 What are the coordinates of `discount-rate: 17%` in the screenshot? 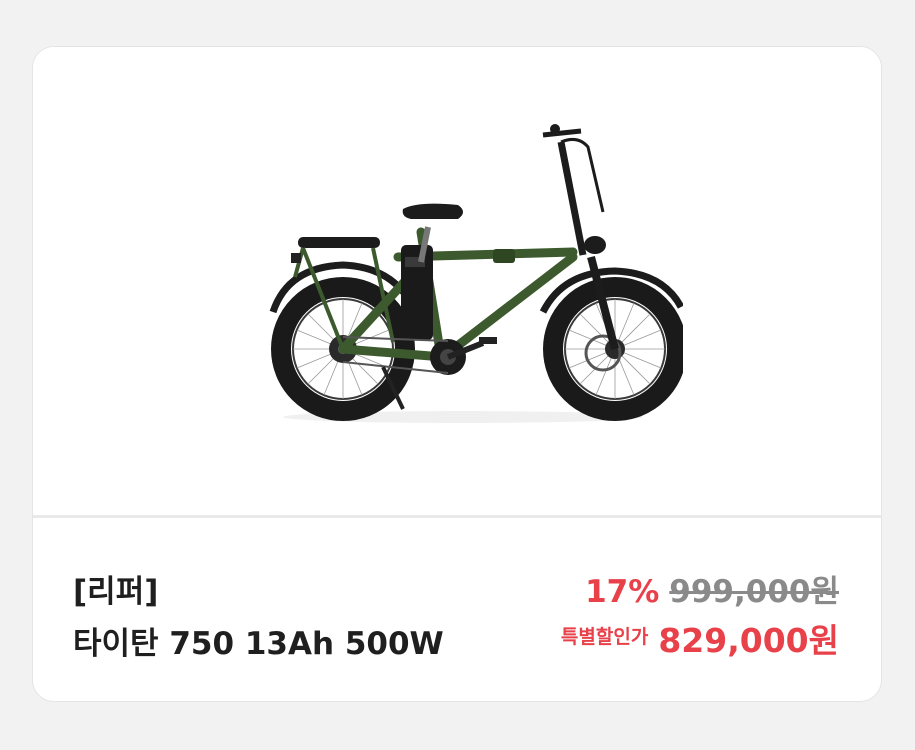 It's located at (622, 592).